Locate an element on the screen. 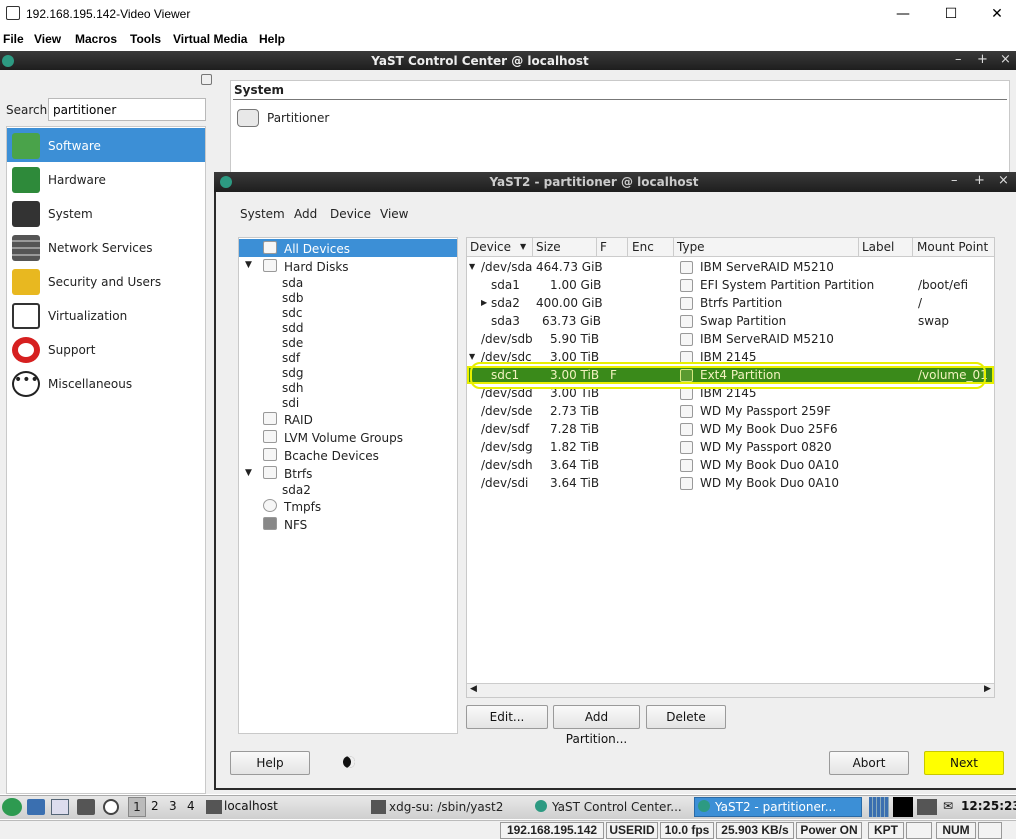 The width and height of the screenshot is (1016, 839). p-maximize-icon: + is located at coordinates (979, 180).